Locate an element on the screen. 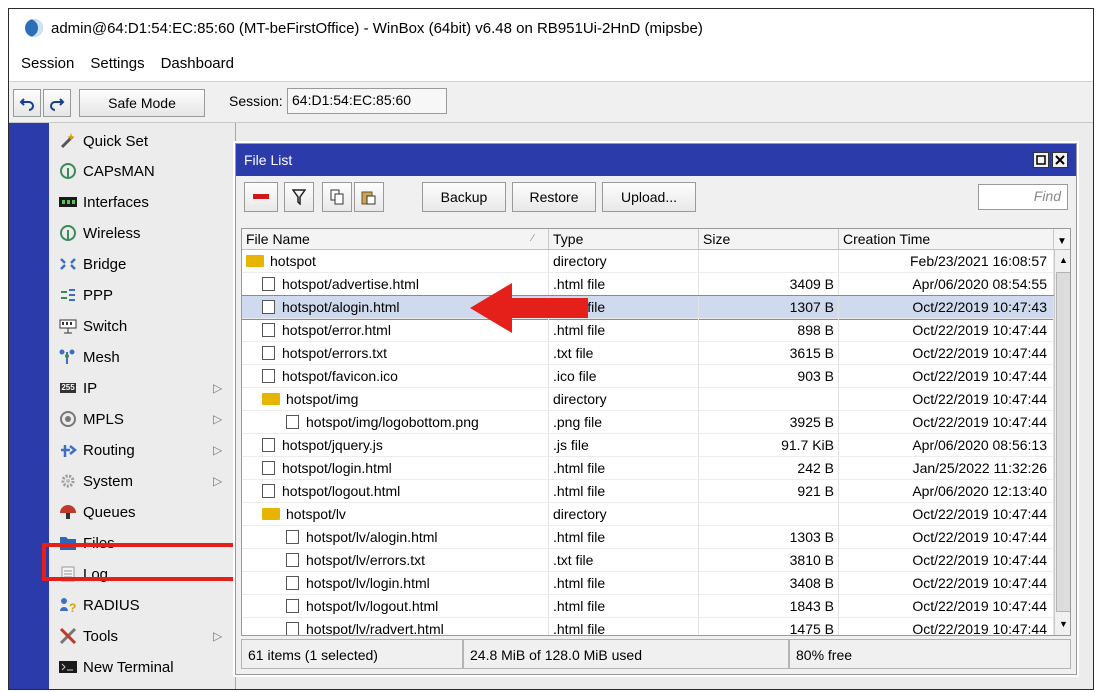 This screenshot has width=1100, height=692. main-toolbar: Safe Mode Session: 64:D1:54:EC:85:60 is located at coordinates (551, 102).